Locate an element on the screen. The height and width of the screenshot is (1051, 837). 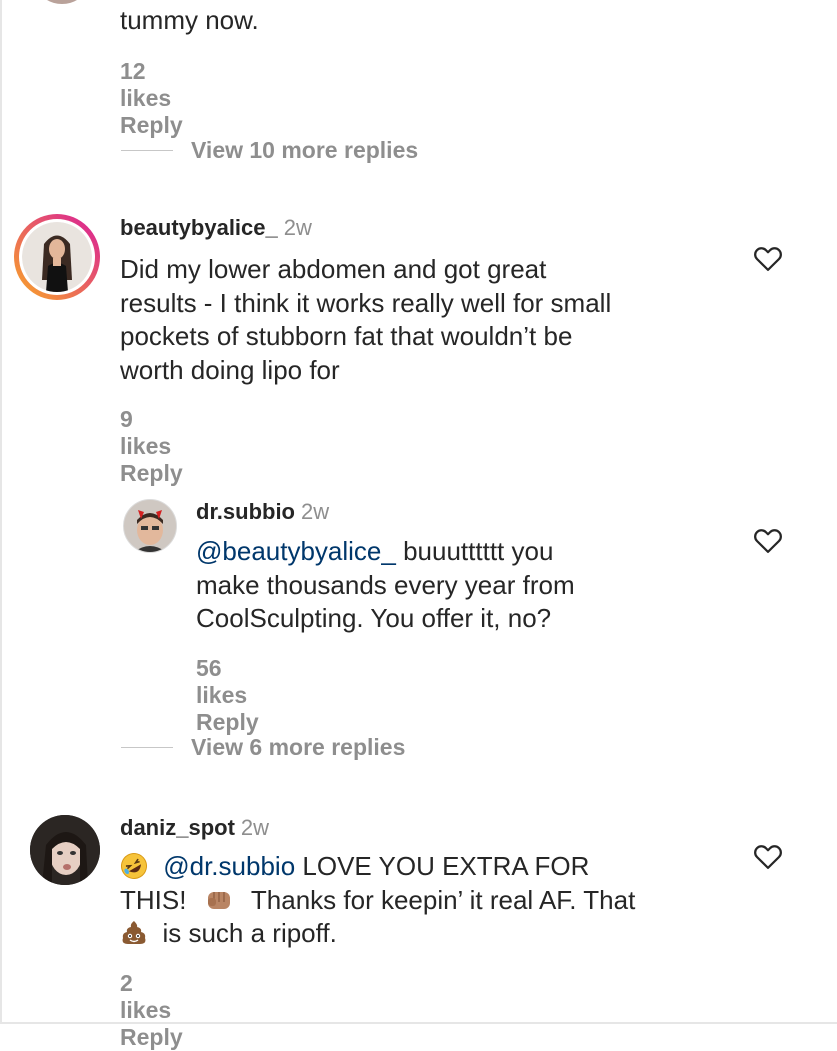
comment-line: @beautybyalice_ buuutttttt you is located at coordinates (476, 552).